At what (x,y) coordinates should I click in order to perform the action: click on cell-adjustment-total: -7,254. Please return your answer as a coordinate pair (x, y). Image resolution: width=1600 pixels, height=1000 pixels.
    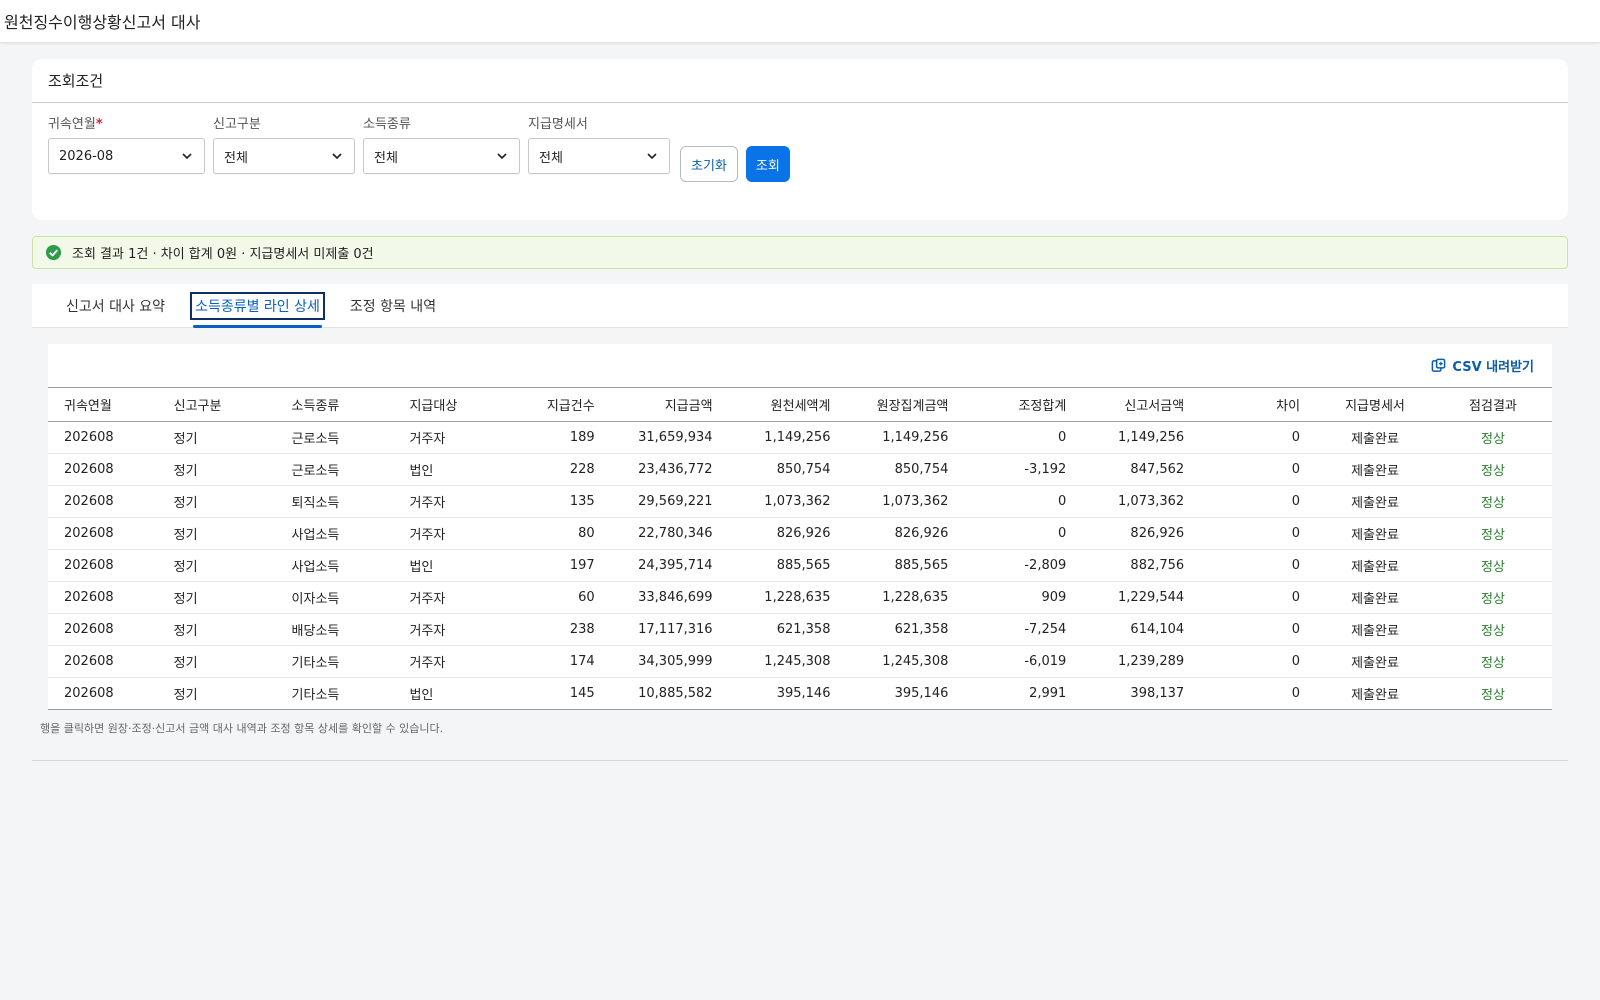
    Looking at the image, I should click on (1023, 629).